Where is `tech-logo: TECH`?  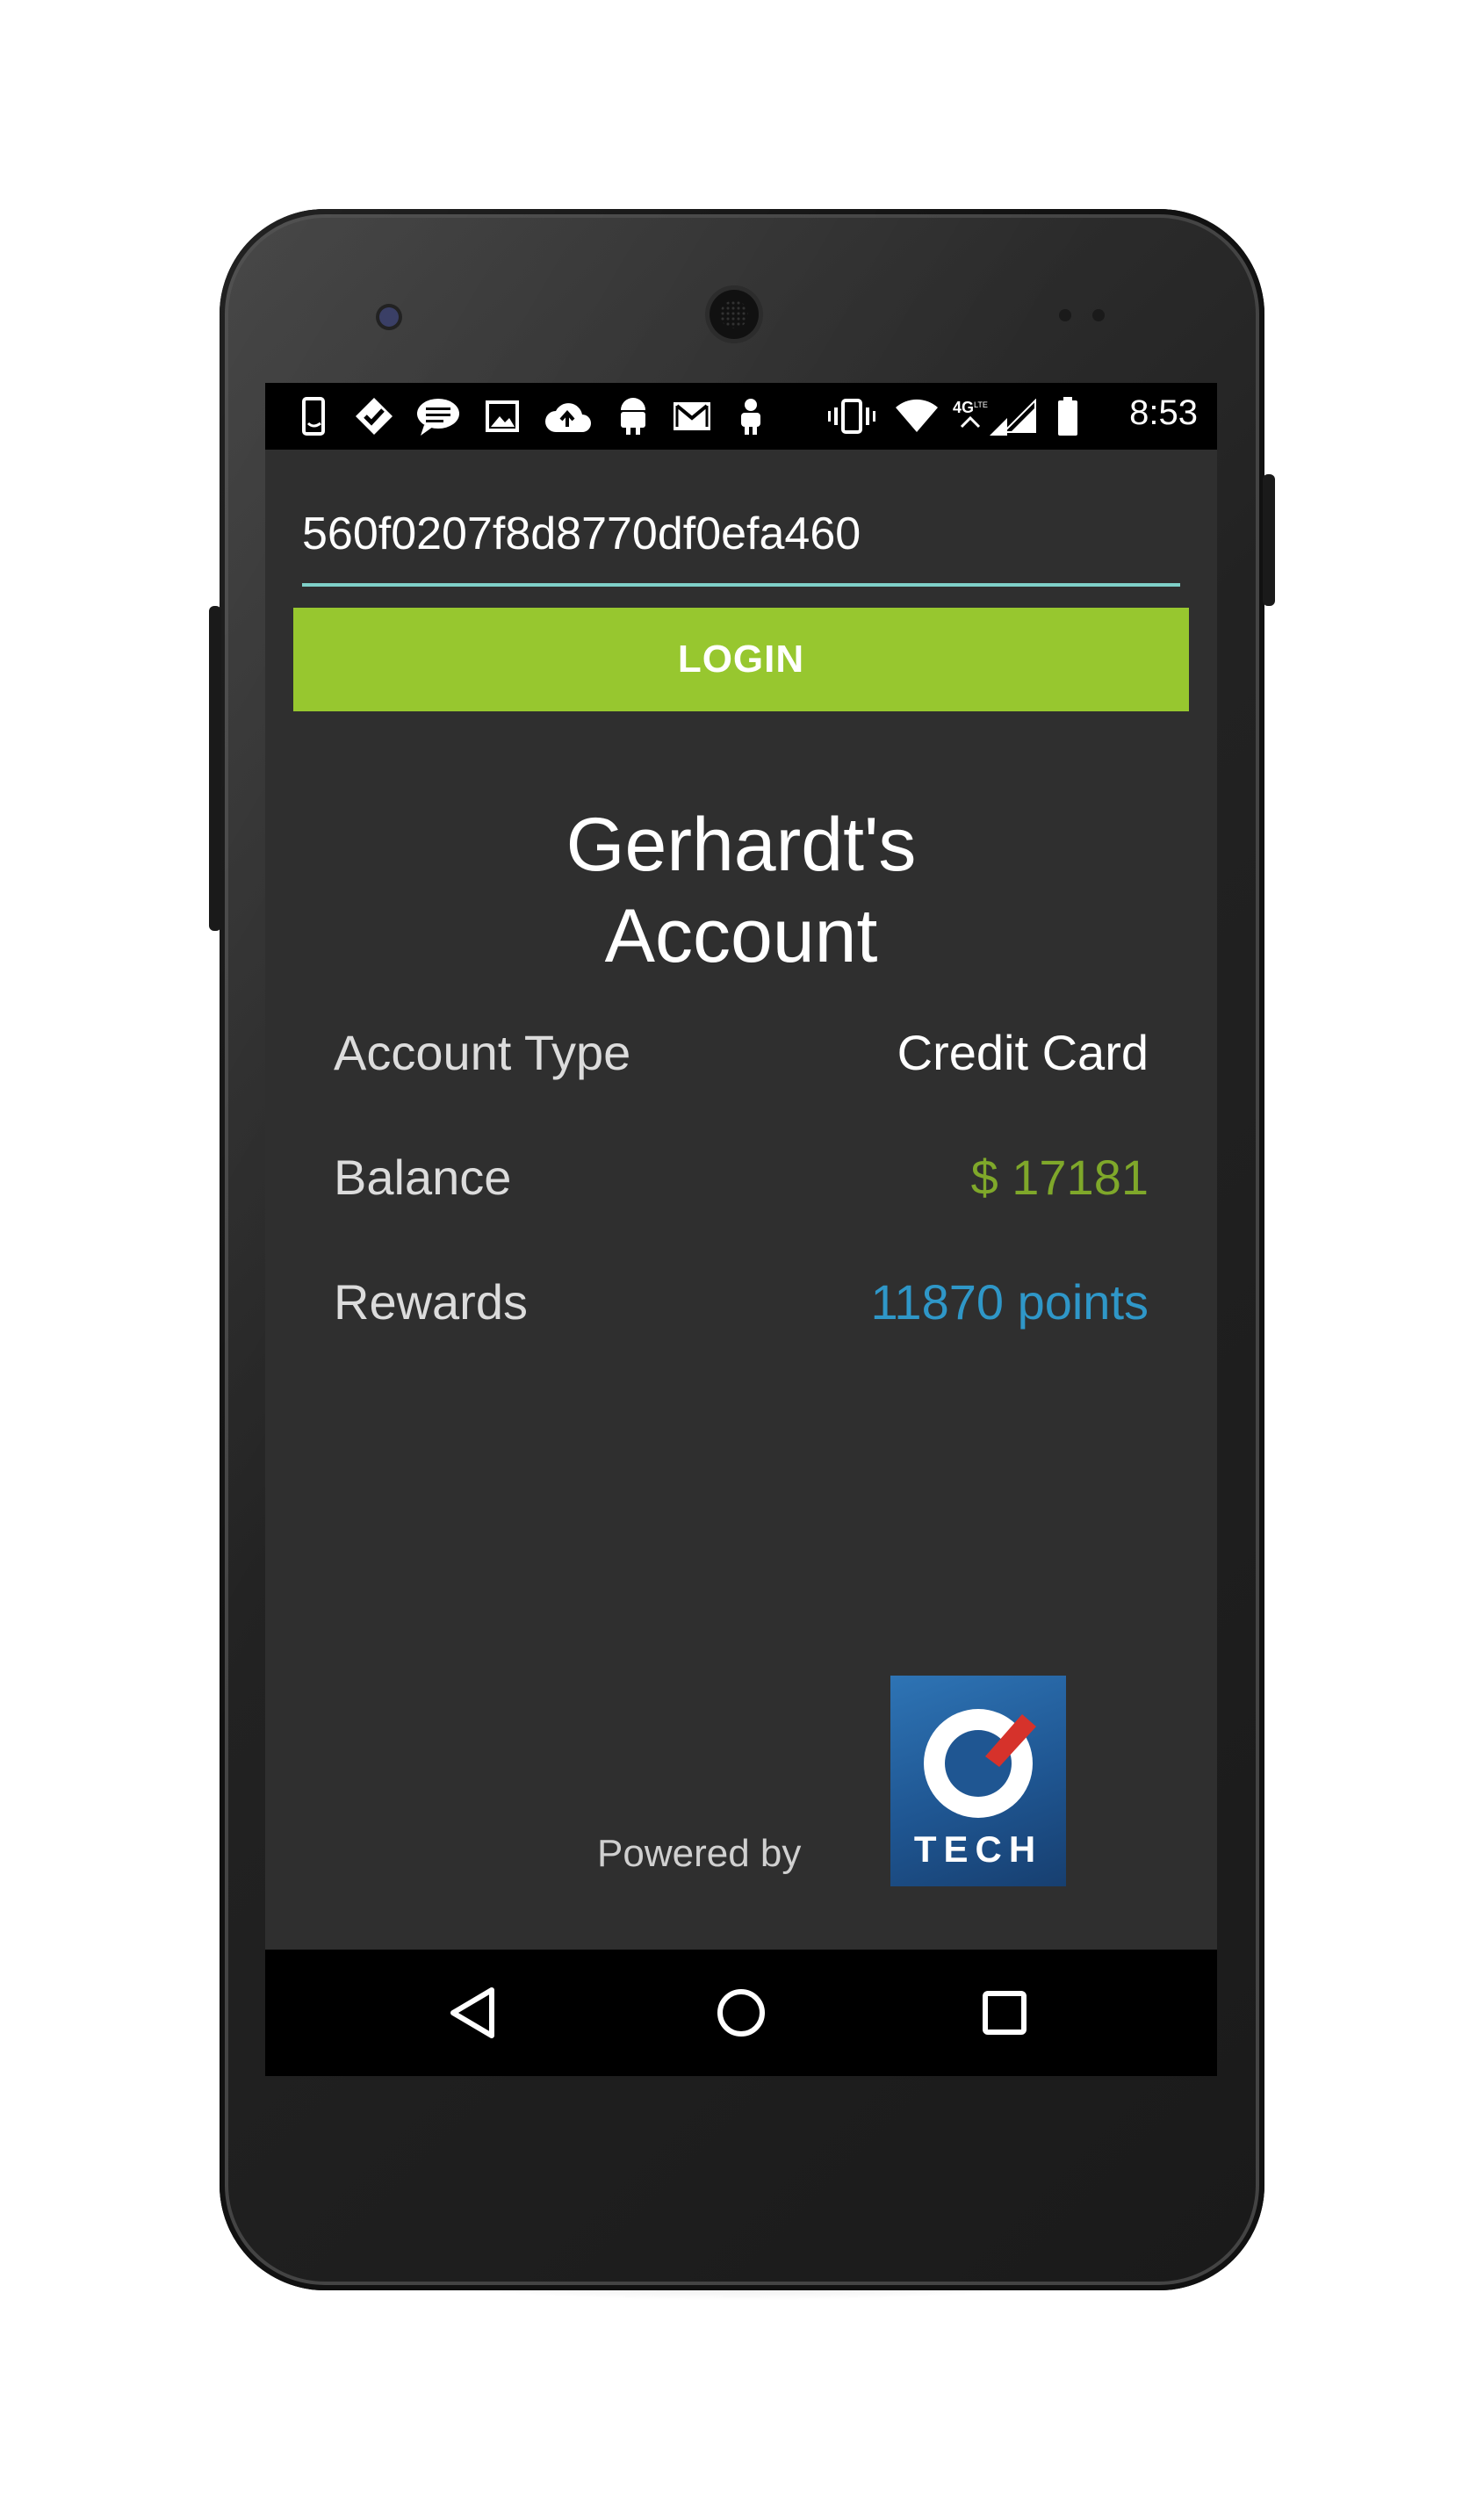 tech-logo: TECH is located at coordinates (978, 1781).